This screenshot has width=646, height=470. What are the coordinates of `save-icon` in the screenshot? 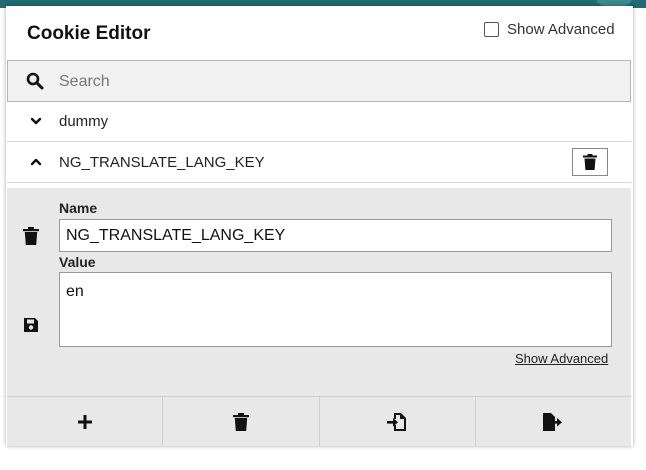 It's located at (31, 325).